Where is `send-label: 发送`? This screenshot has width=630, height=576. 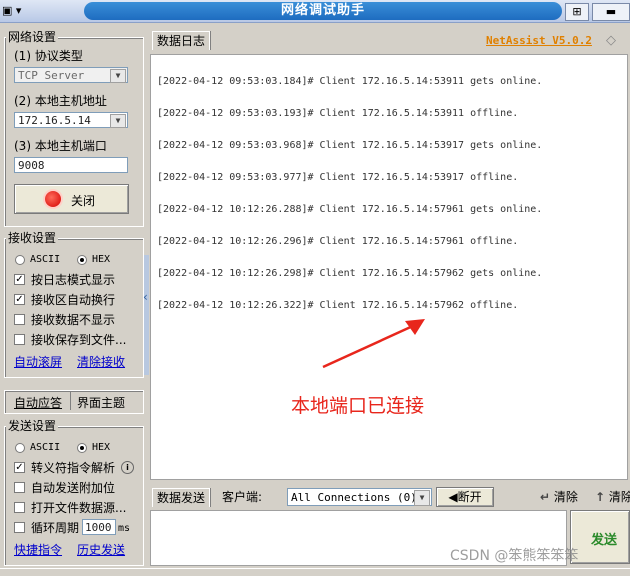
send-label: 发送 is located at coordinates (604, 540).